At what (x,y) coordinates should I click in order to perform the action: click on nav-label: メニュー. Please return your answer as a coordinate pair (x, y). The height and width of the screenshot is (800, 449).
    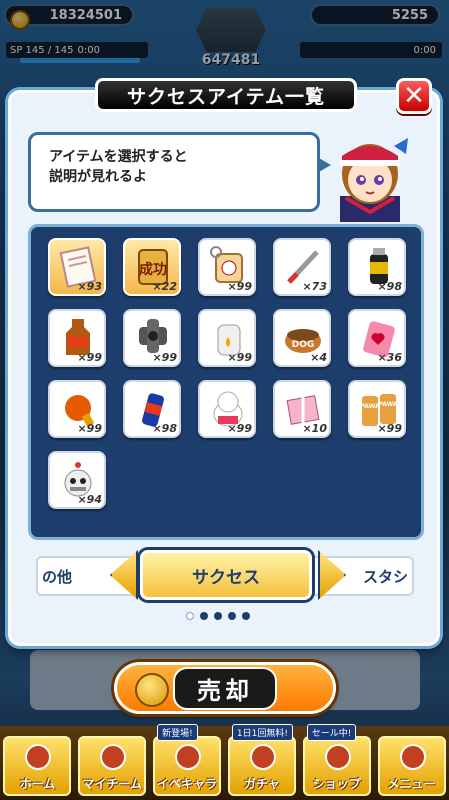
    Looking at the image, I should click on (411, 784).